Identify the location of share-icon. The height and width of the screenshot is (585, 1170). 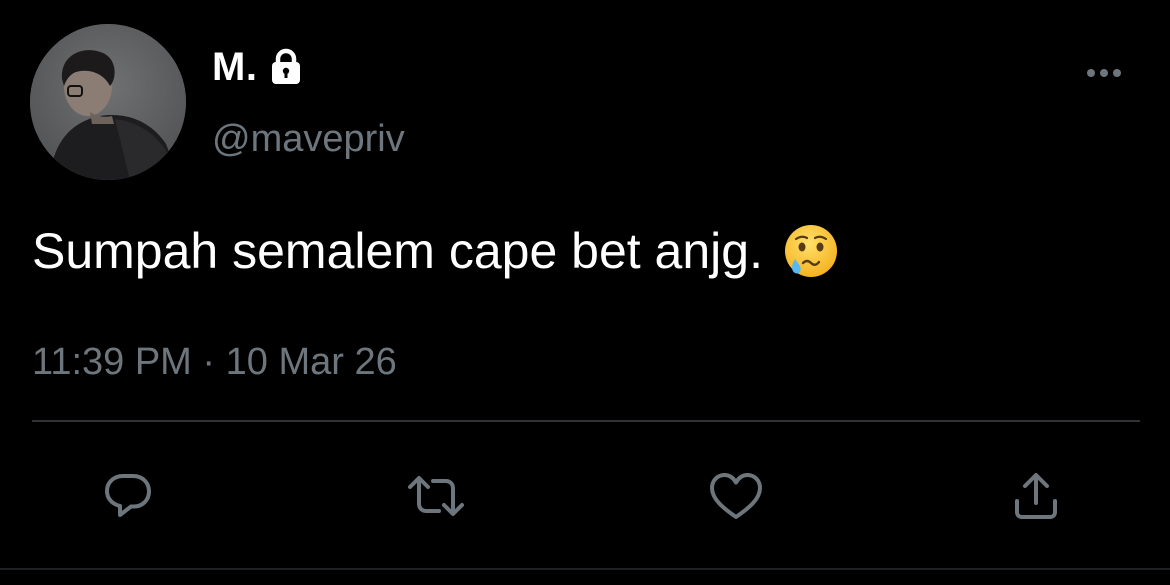
(1036, 496).